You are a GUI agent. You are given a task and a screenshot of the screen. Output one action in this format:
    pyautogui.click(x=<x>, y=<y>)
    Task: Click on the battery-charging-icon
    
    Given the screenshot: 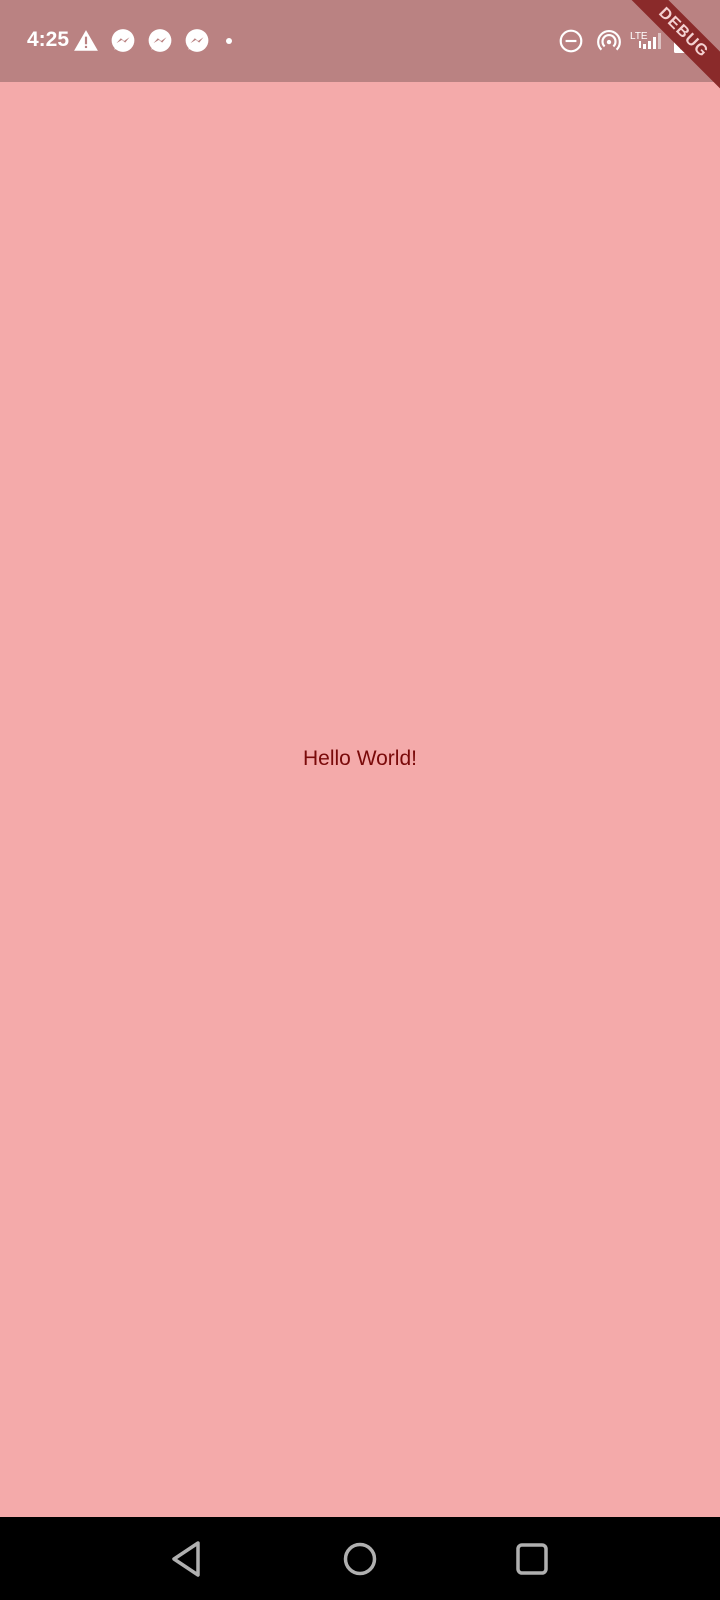 What is the action you would take?
    pyautogui.click(x=681, y=41)
    